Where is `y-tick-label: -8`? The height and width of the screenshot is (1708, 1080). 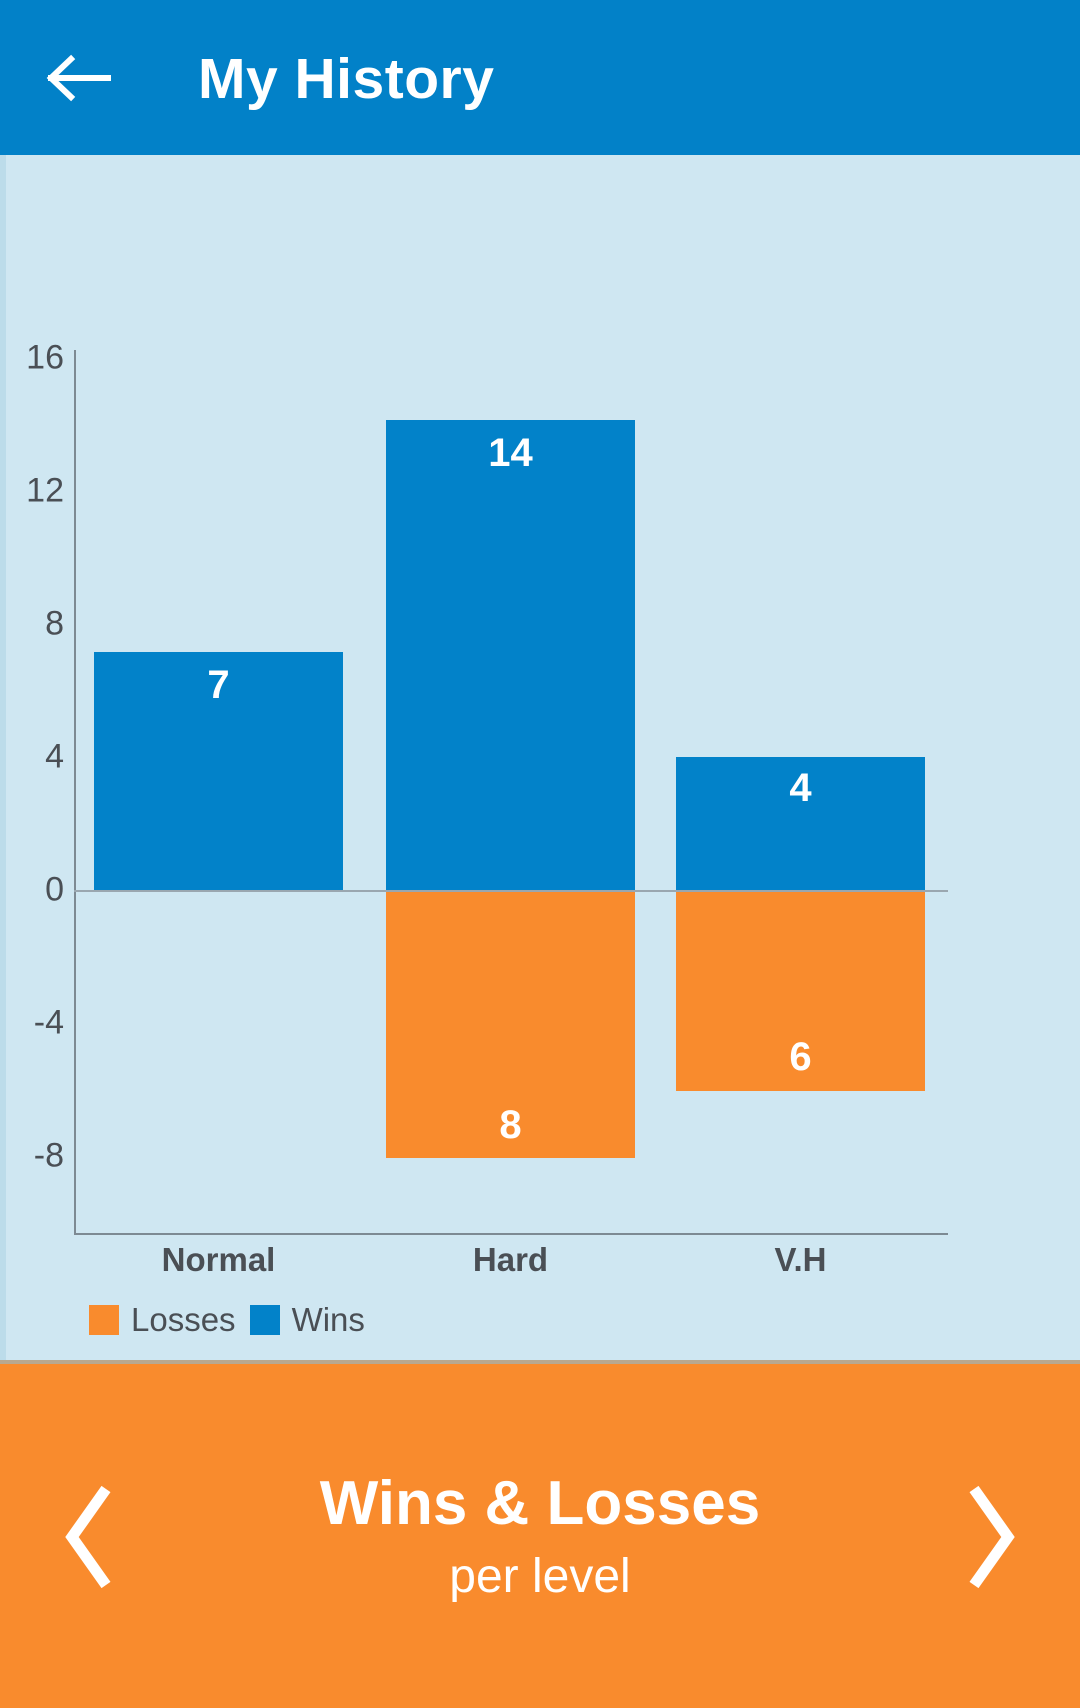
y-tick-label: -8 is located at coordinates (48, 1155).